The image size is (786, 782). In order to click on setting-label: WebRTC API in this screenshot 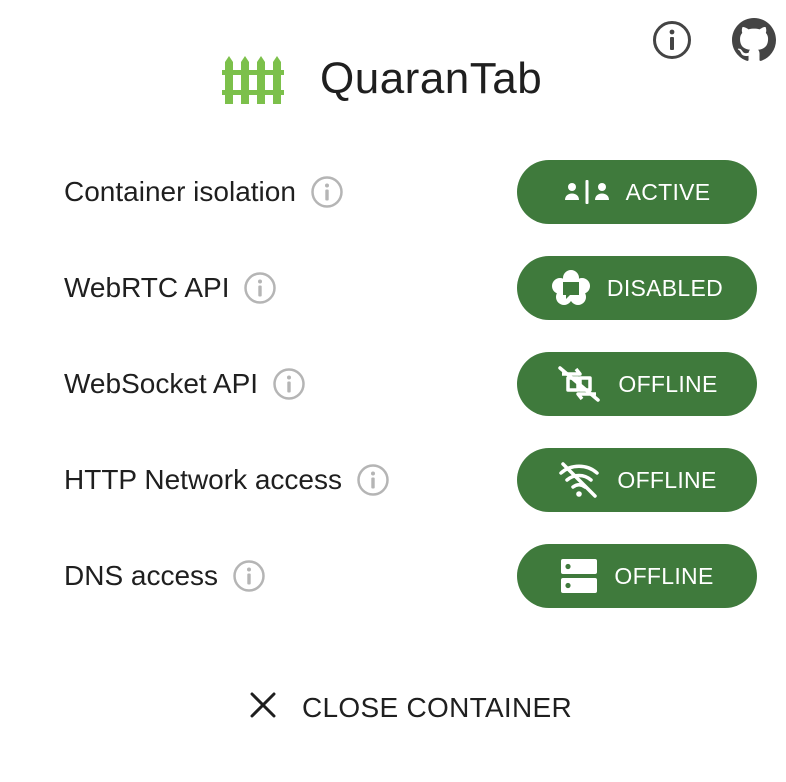, I will do `click(147, 287)`.